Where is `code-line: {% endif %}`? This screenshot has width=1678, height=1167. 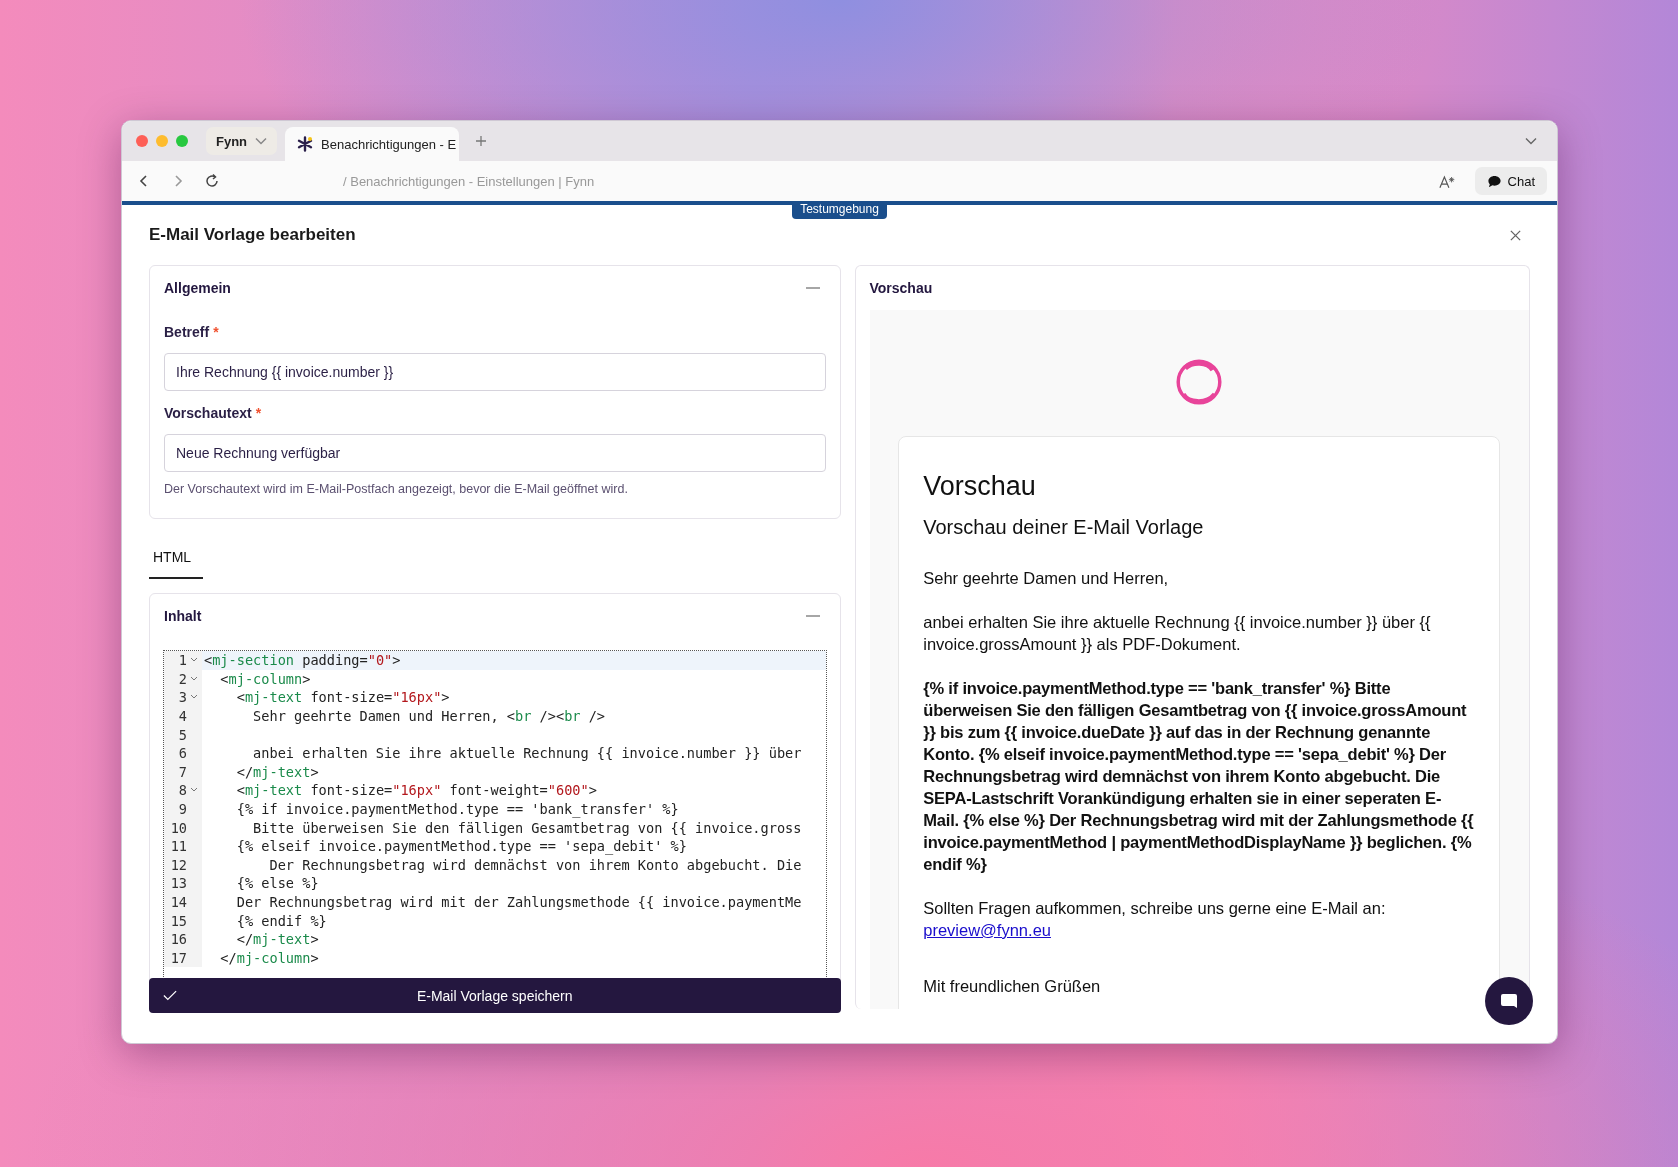 code-line: {% endif %} is located at coordinates (281, 920).